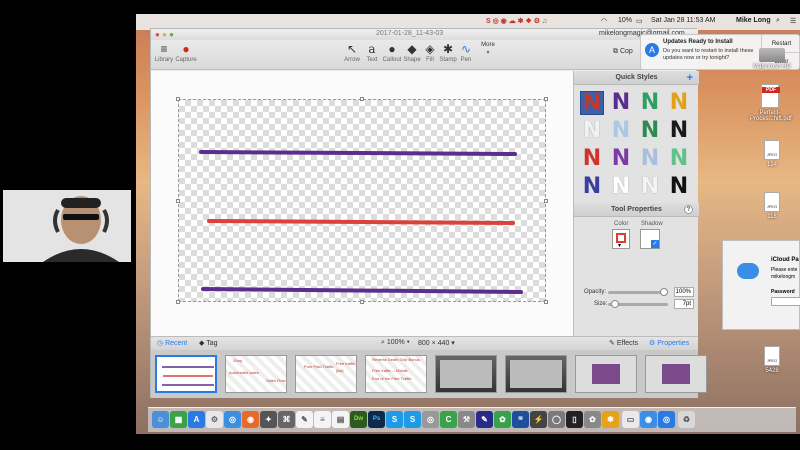  What do you see at coordinates (753, 20) in the screenshot?
I see `menubar-user: Mike Long` at bounding box center [753, 20].